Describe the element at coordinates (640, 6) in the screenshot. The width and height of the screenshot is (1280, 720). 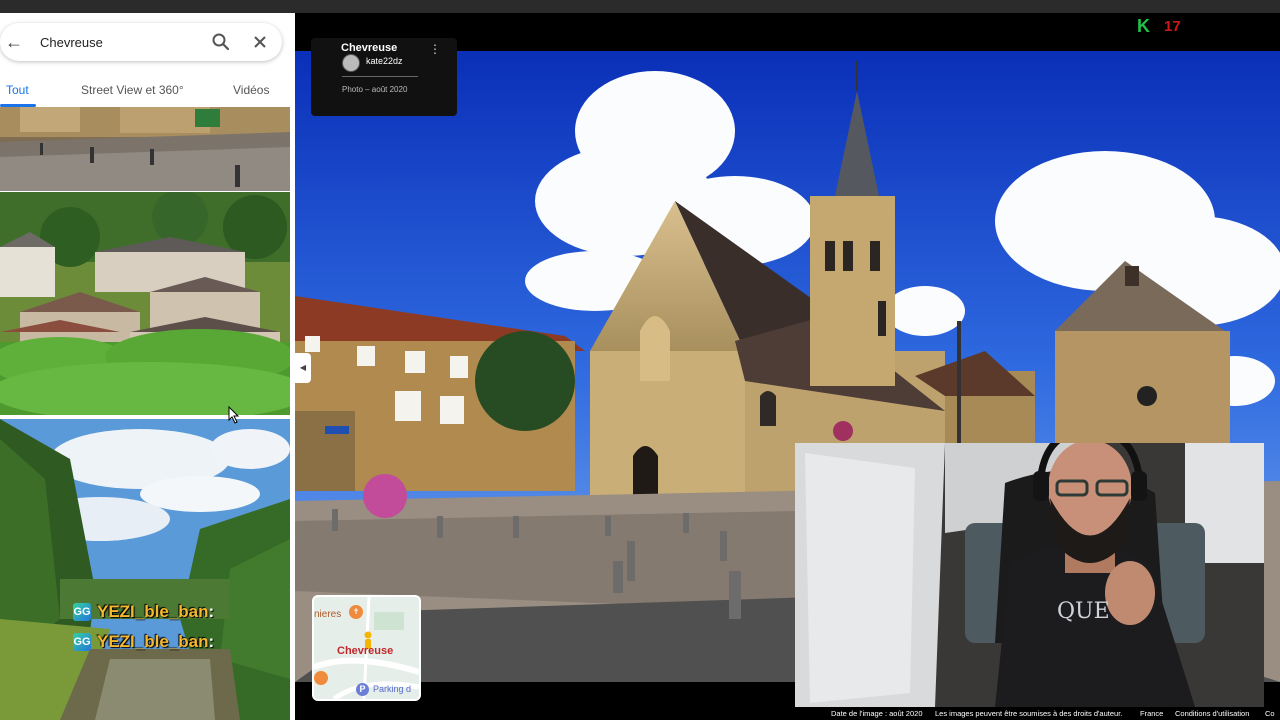
I see `browser-bookmarks-bar` at that location.